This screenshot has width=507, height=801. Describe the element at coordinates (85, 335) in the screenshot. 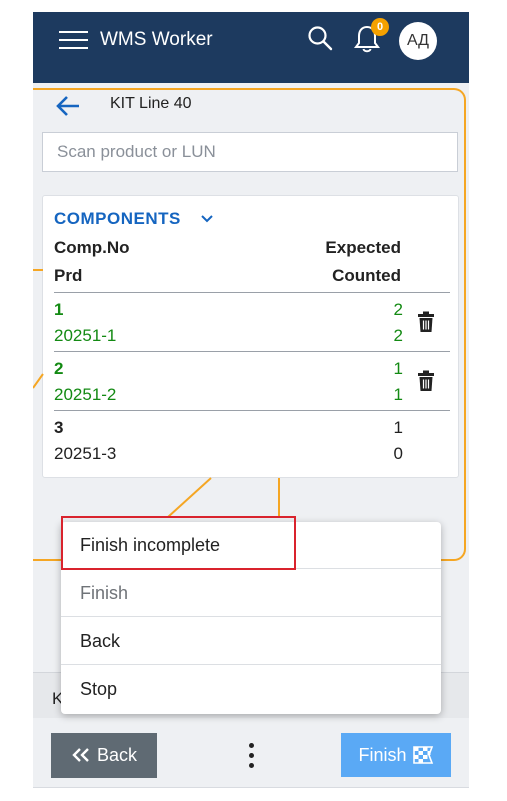

I see `product-code: 20251-1` at that location.